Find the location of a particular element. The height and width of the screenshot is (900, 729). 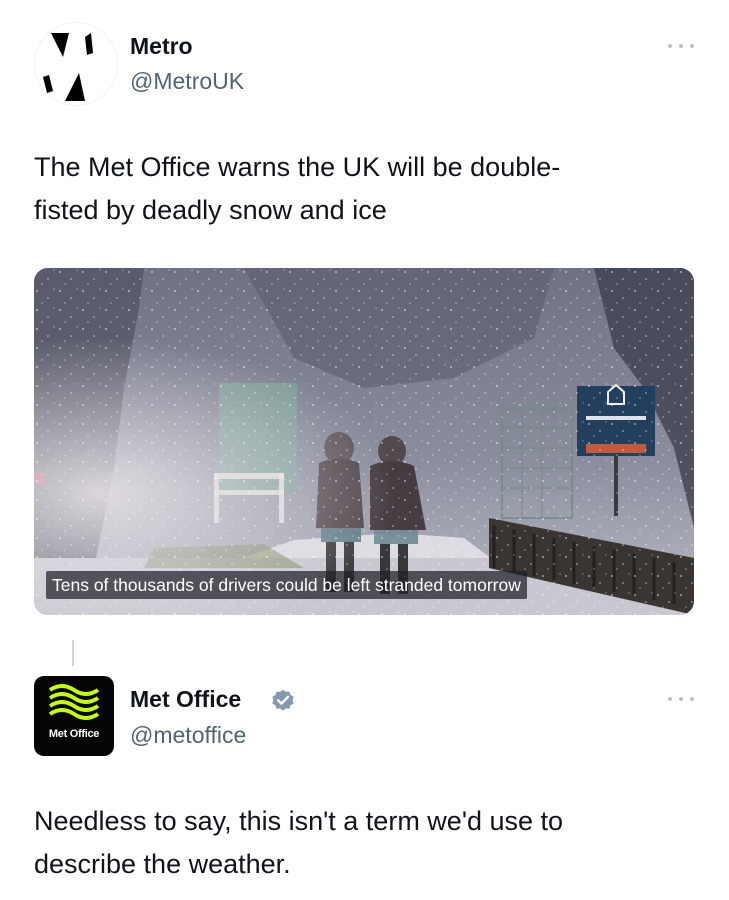

met-office-logo-icon is located at coordinates (74, 702).